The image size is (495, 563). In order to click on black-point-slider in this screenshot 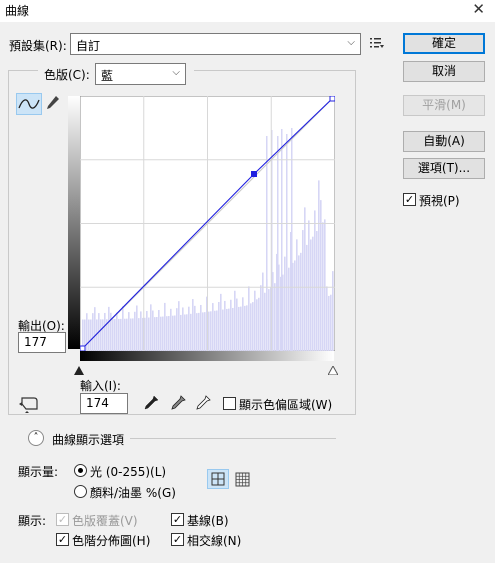, I will do `click(79, 369)`.